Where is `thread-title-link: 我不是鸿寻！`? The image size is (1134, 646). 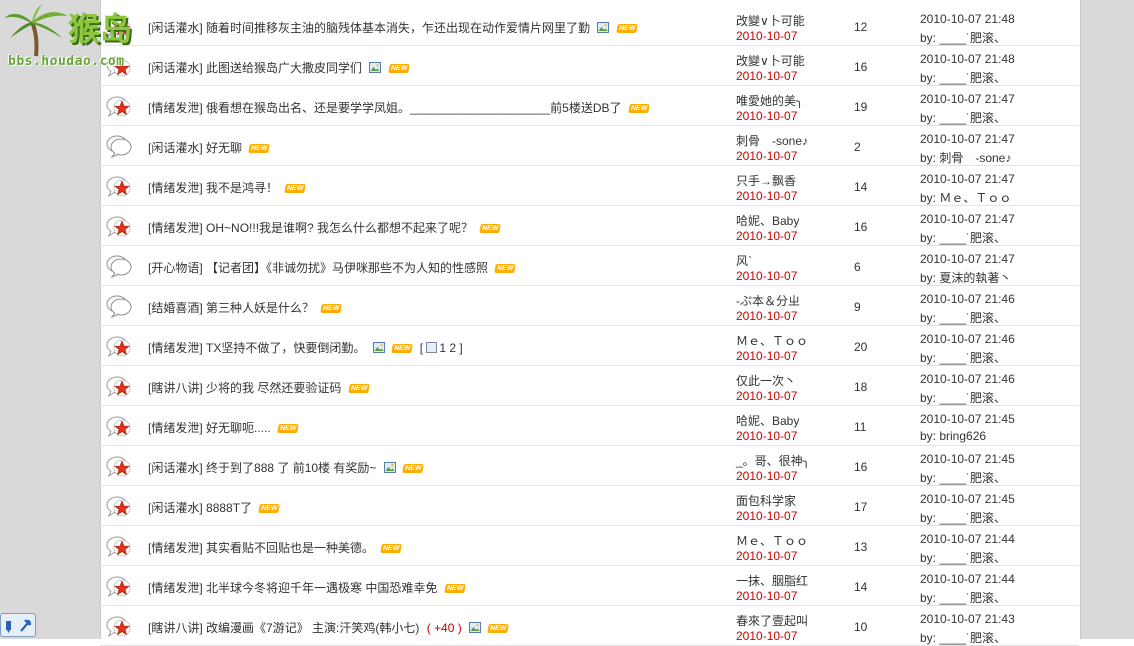
thread-title-link: 我不是鸿寻！ is located at coordinates (242, 188).